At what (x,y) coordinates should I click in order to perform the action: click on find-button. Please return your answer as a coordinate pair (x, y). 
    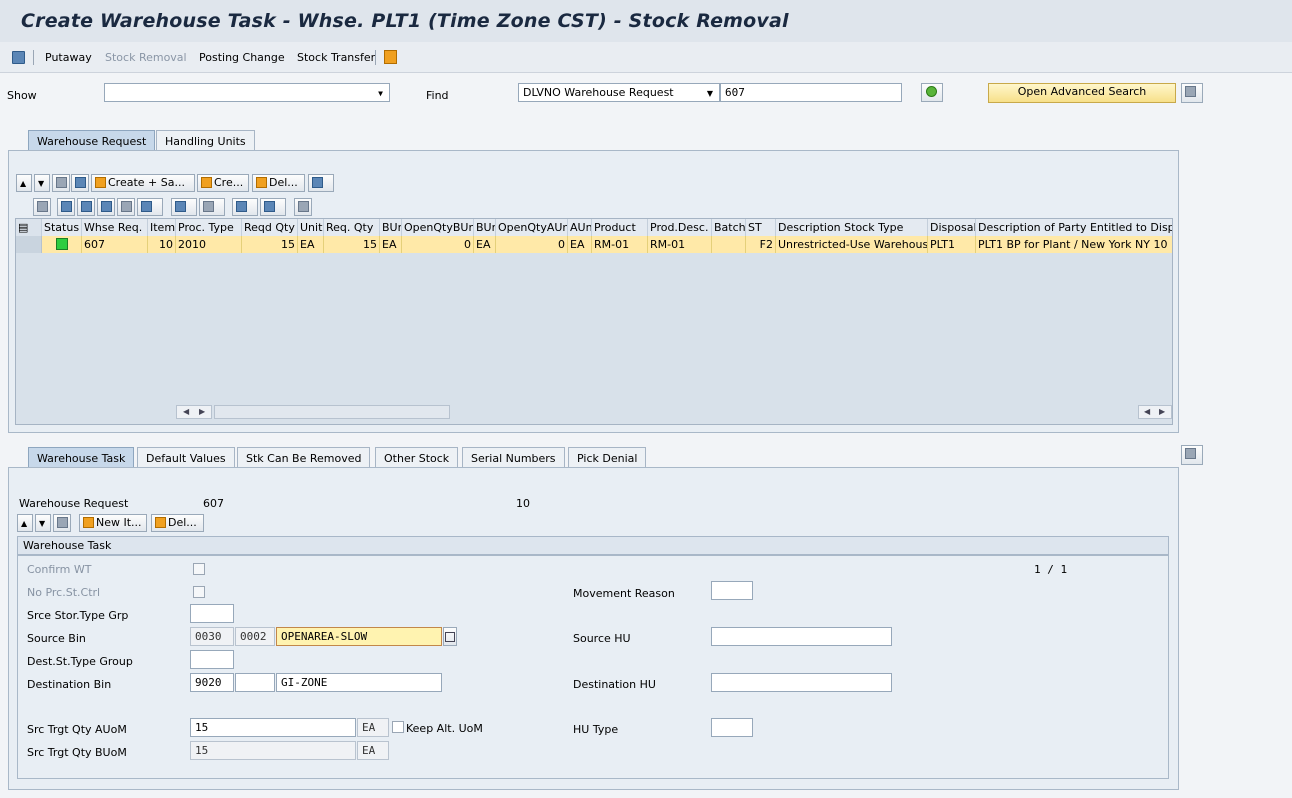
    Looking at the image, I should click on (106, 207).